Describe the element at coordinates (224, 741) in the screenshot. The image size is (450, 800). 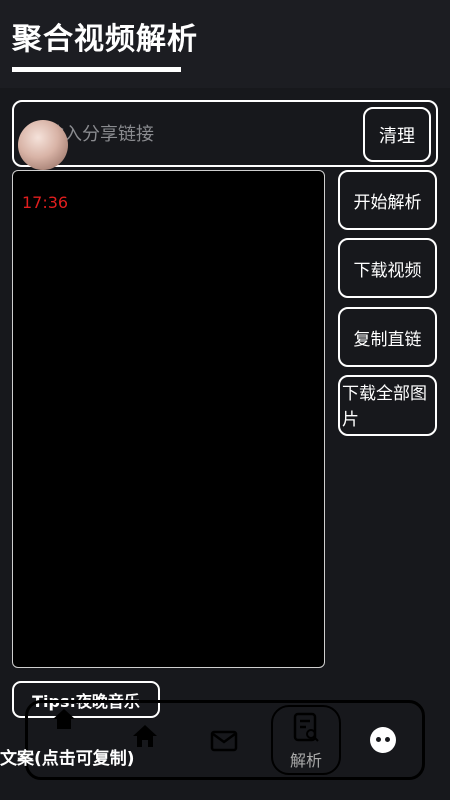
I see `mail-icon` at that location.